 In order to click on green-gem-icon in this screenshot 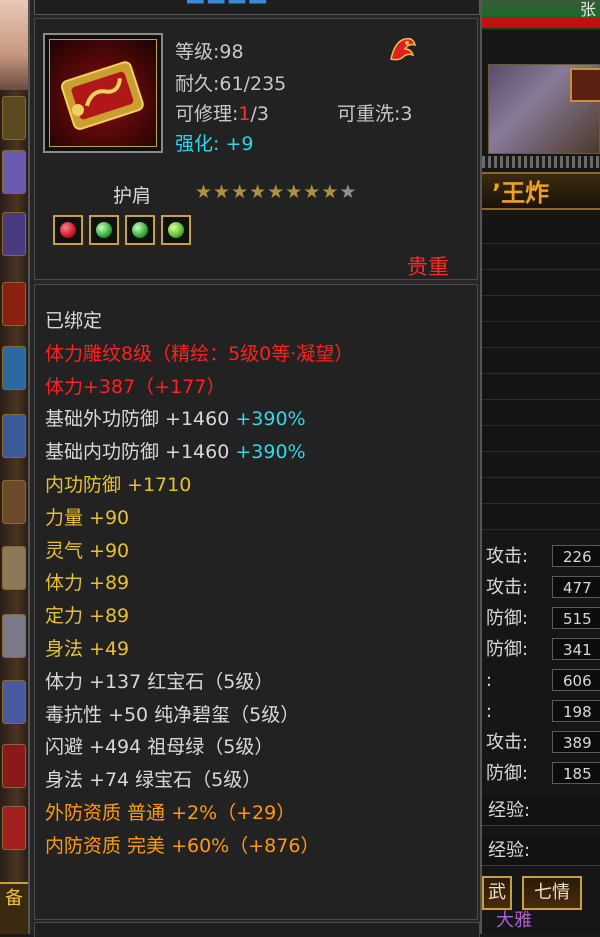, I will do `click(104, 230)`.